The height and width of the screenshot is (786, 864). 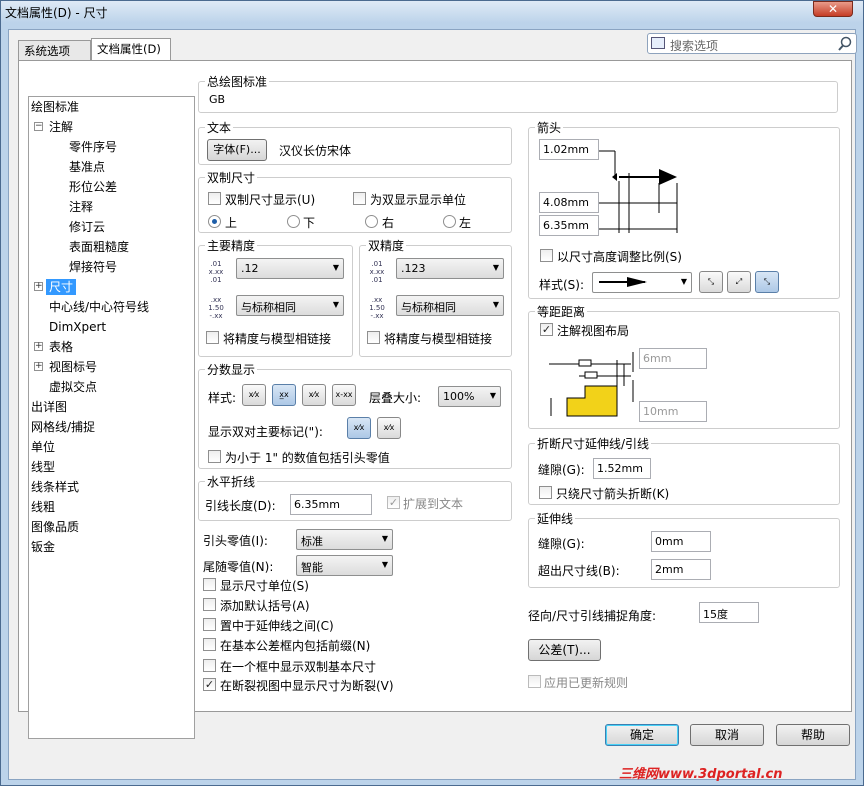 What do you see at coordinates (739, 282) in the screenshot?
I see `arrow-inside-icon: ⤢` at bounding box center [739, 282].